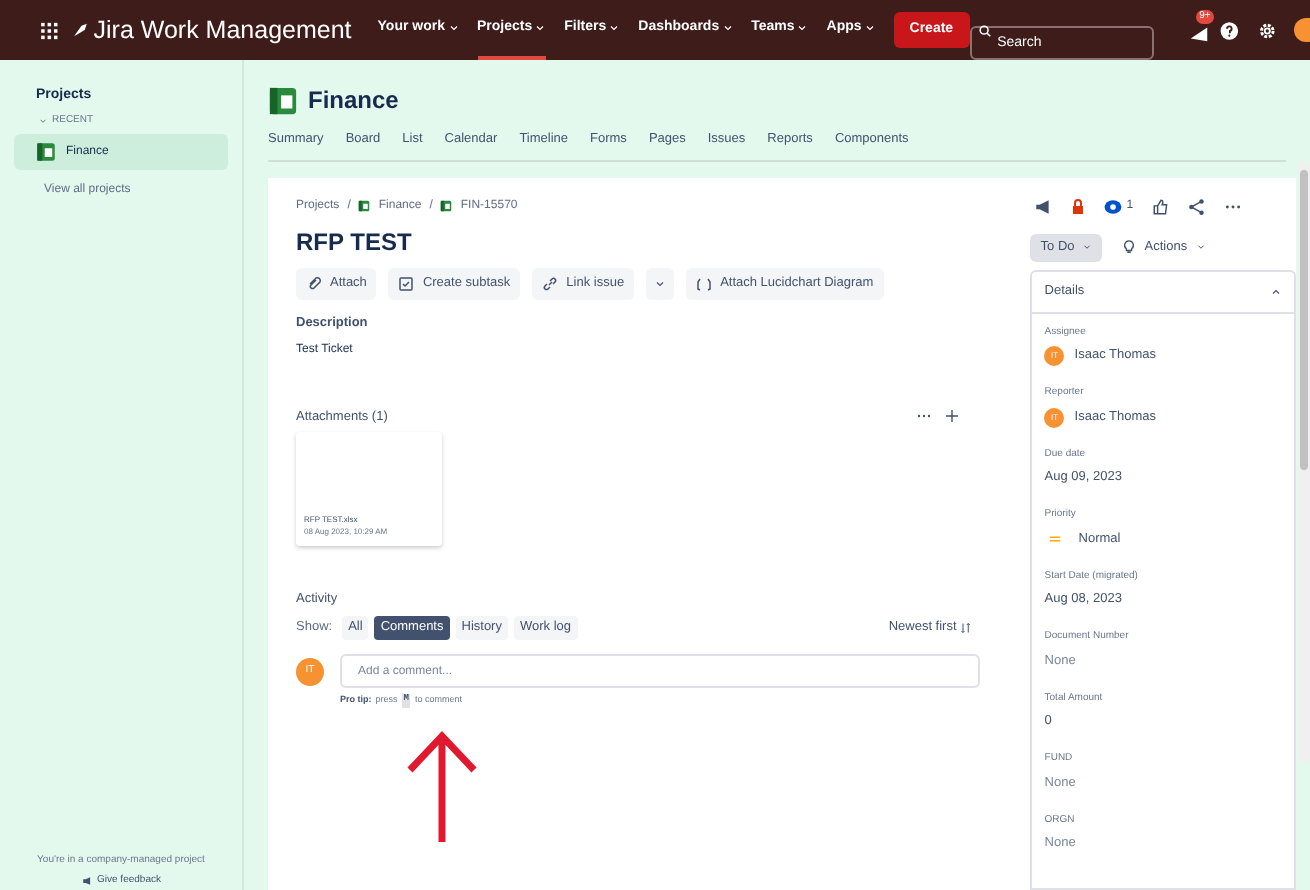 This screenshot has height=890, width=1310. I want to click on share-icon, so click(1196, 207).